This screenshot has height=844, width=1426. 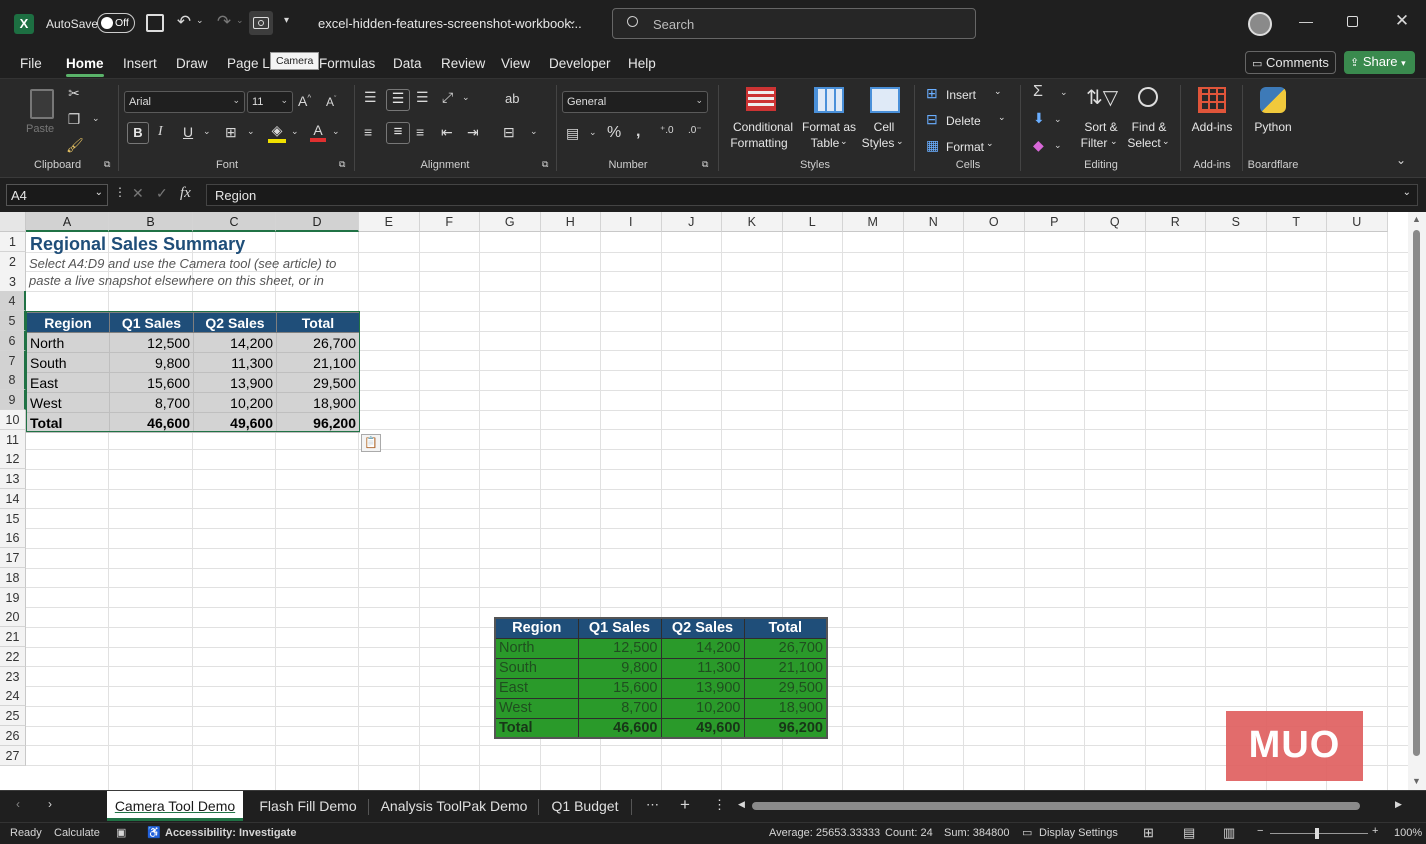 What do you see at coordinates (235, 342) in the screenshot?
I see `cell: 14,200` at bounding box center [235, 342].